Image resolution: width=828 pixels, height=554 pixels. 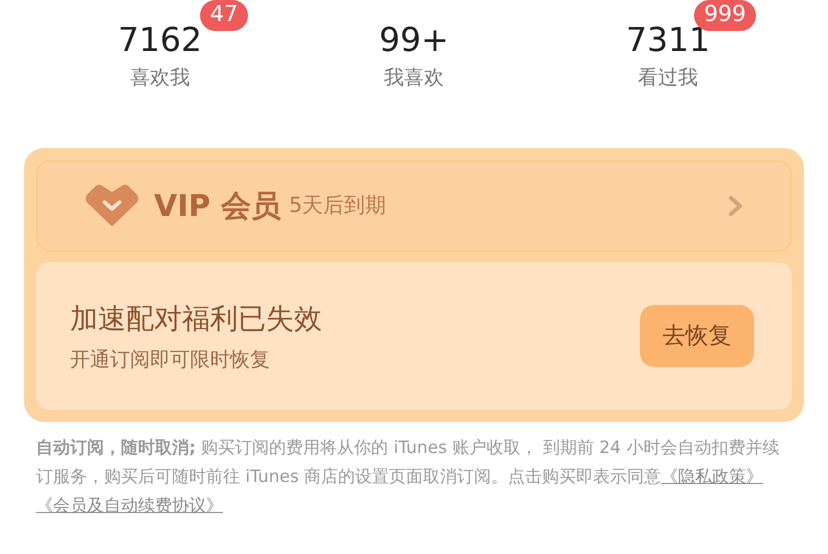 I want to click on stat-count: 99+, so click(x=414, y=39).